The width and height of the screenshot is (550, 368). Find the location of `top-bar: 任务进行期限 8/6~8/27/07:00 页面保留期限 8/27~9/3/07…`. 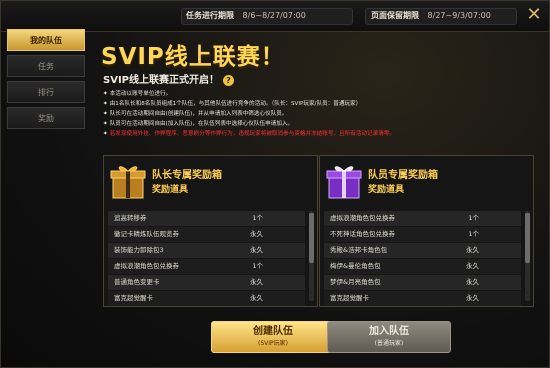

top-bar: 任务进行期限 8/6~8/27/07:00 页面保留期限 8/27~9/3/07… is located at coordinates (275, 16).